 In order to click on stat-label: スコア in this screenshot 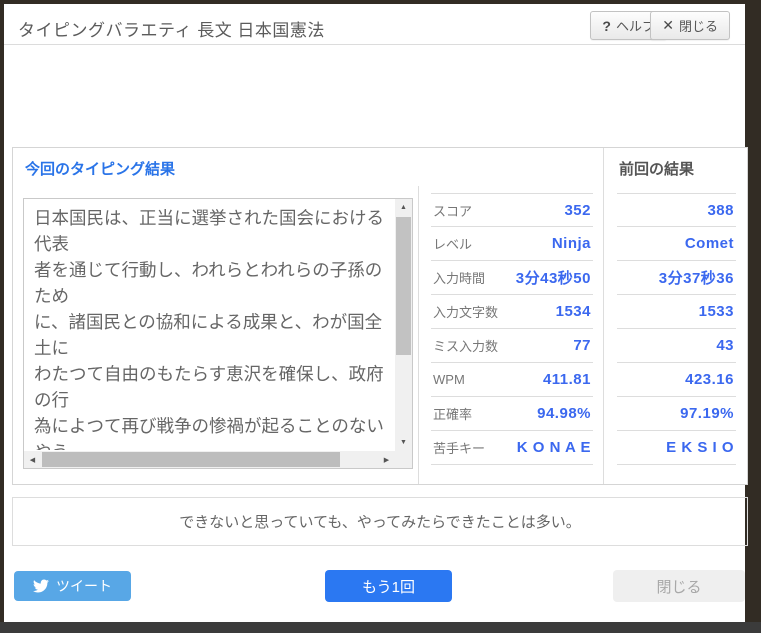, I will do `click(453, 211)`.